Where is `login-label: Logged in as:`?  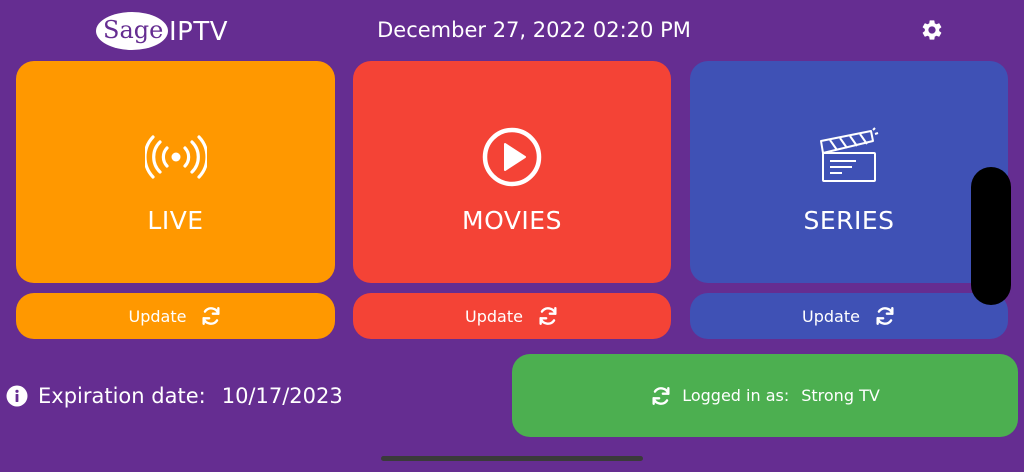 login-label: Logged in as: is located at coordinates (736, 395).